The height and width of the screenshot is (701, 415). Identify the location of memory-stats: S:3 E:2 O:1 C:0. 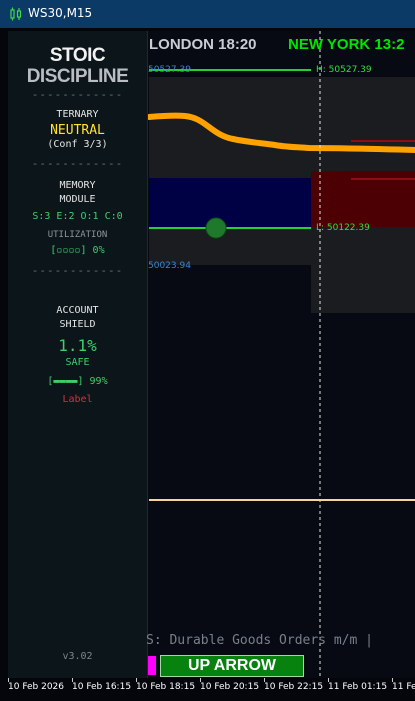
(77, 216).